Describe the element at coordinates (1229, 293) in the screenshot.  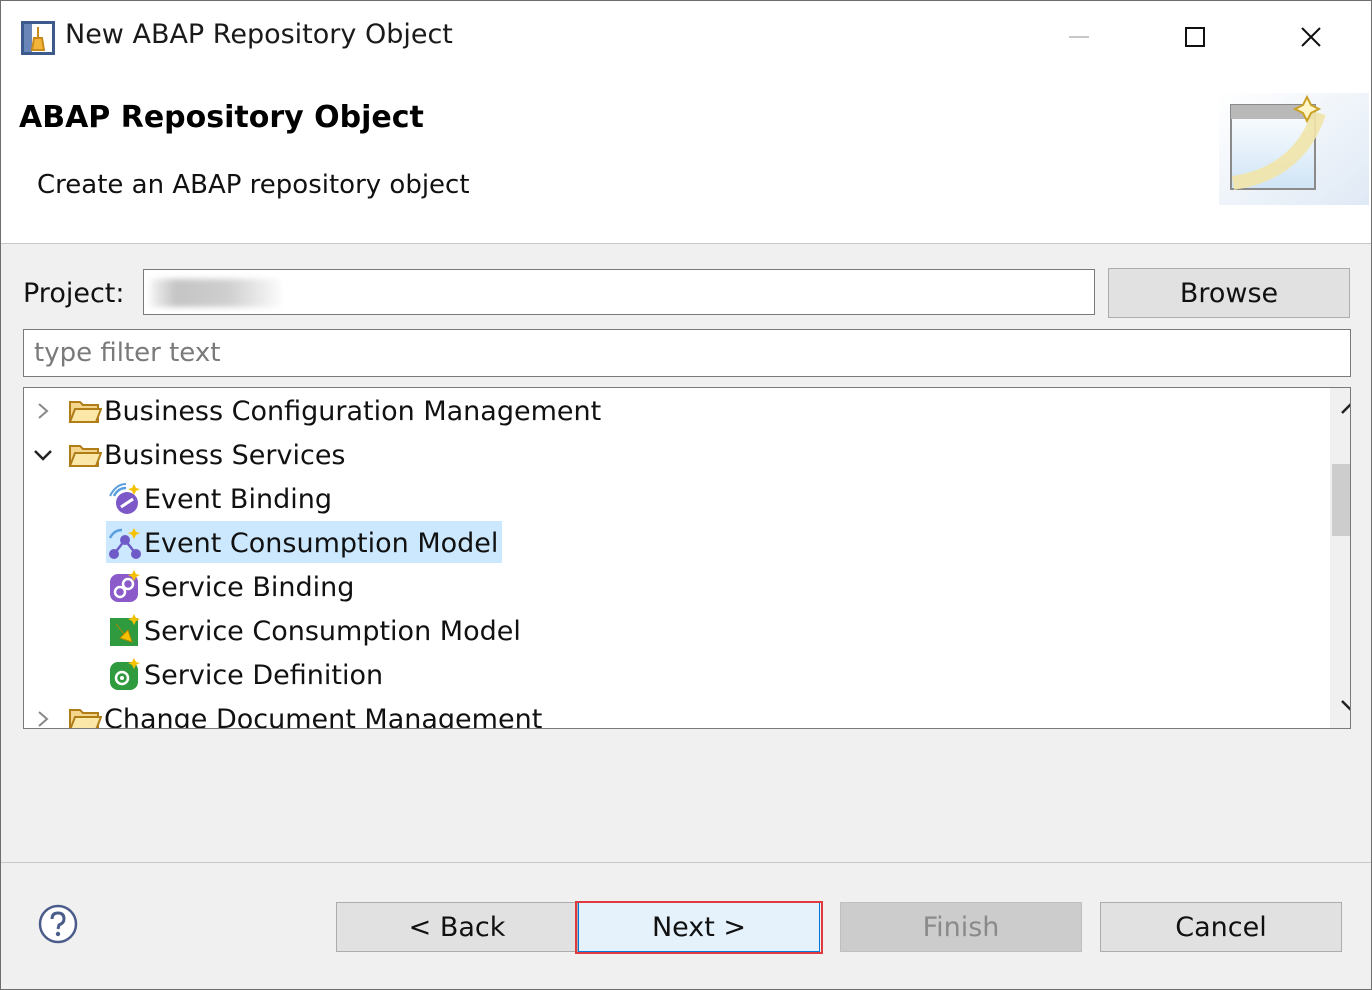
I see `browse-button: Browse` at that location.